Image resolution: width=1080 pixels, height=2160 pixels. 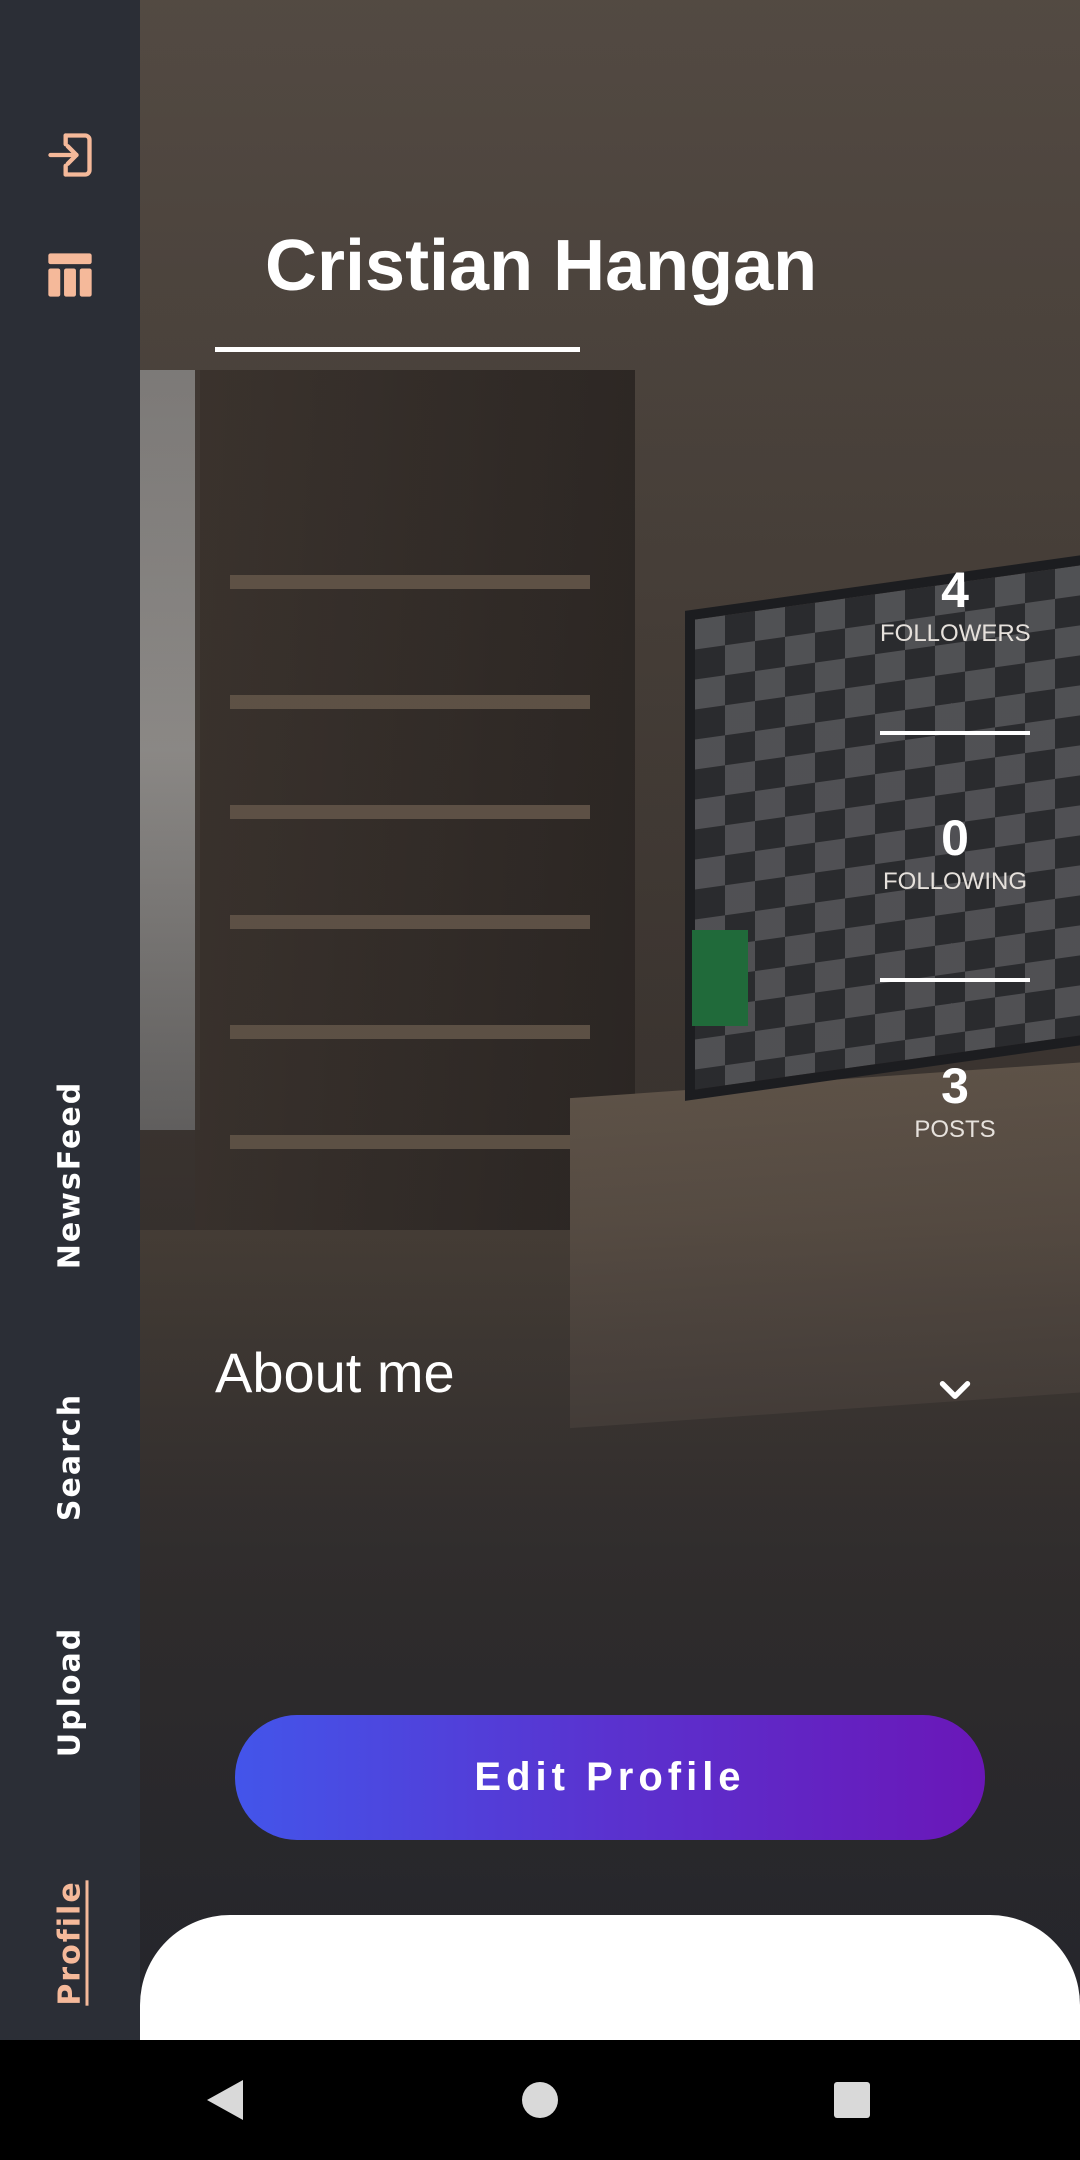 I want to click on sidebar-item-search: Search, so click(x=70, y=1457).